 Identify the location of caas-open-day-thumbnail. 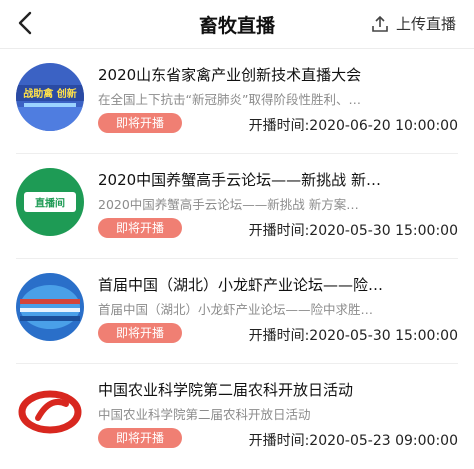
(50, 412).